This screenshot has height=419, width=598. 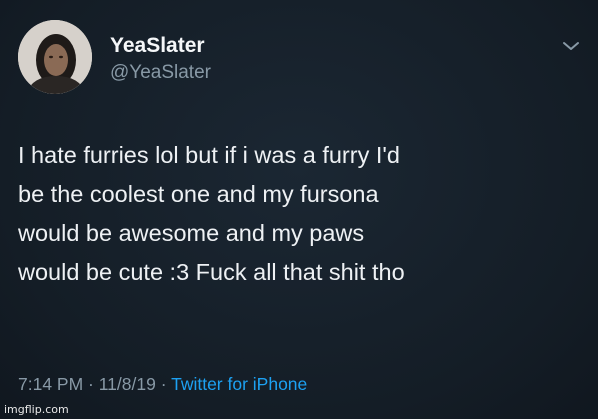 What do you see at coordinates (239, 384) in the screenshot?
I see `tweet-source-link: Twitter for iPhone` at bounding box center [239, 384].